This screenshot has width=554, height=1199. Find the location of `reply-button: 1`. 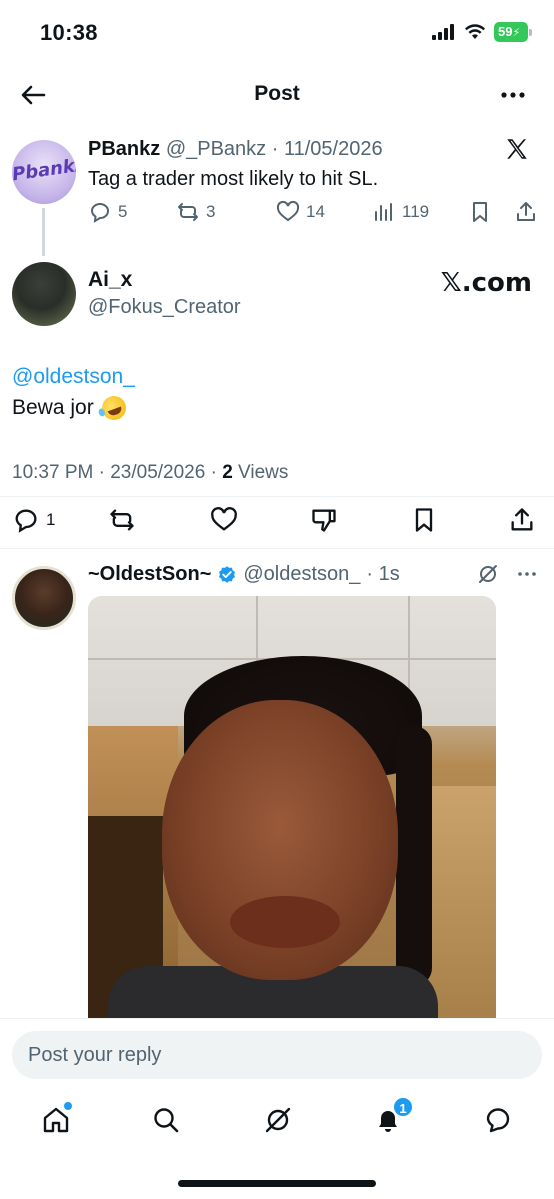

reply-button: 1 is located at coordinates (33, 520).